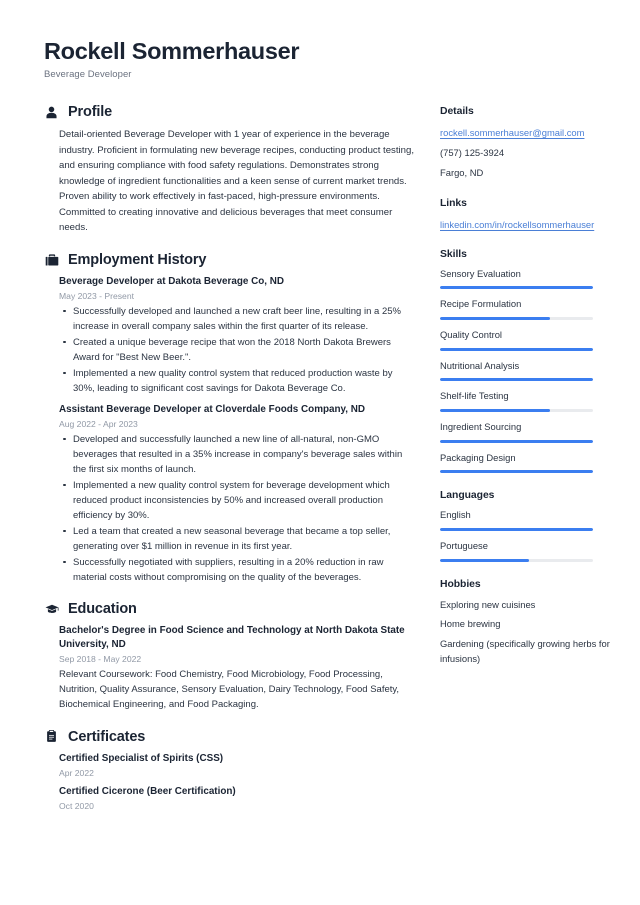  What do you see at coordinates (51, 608) in the screenshot?
I see `graduation-cap-icon` at bounding box center [51, 608].